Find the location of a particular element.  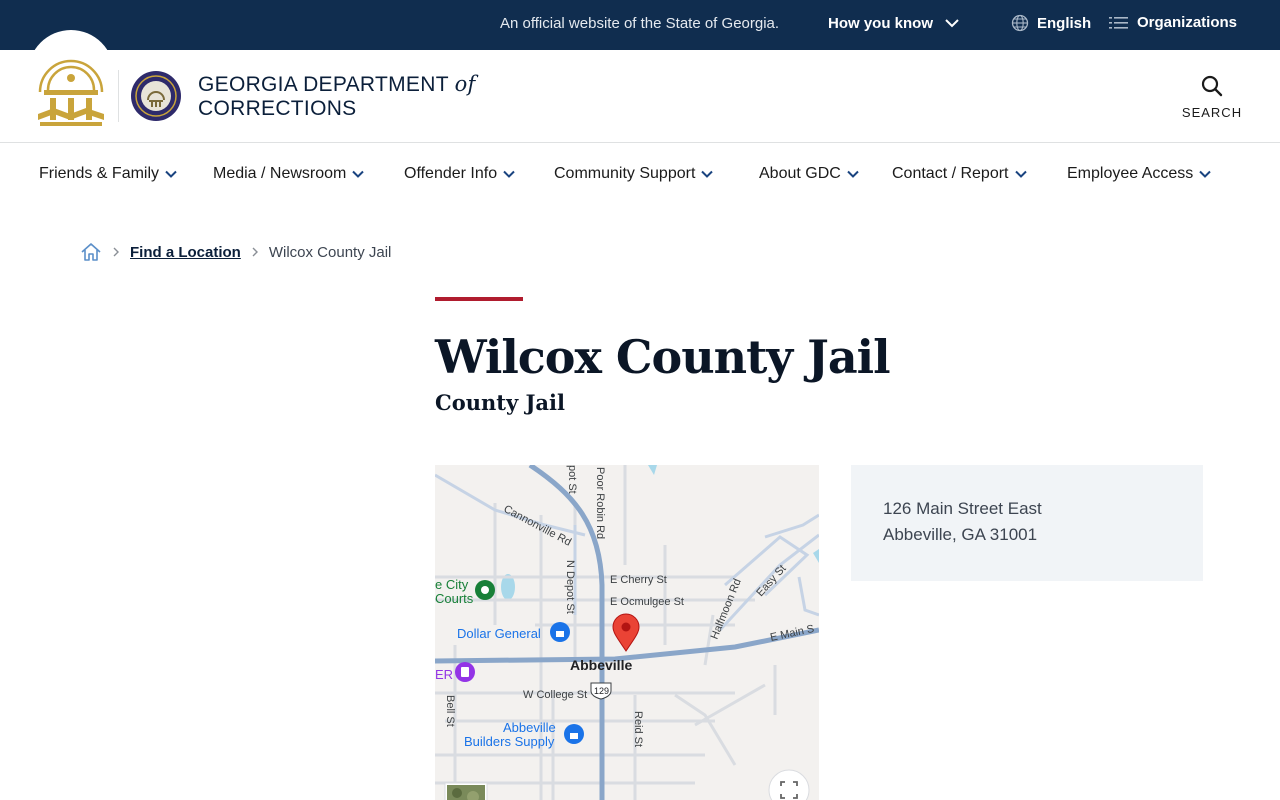

agency-name-of: of is located at coordinates (465, 84).